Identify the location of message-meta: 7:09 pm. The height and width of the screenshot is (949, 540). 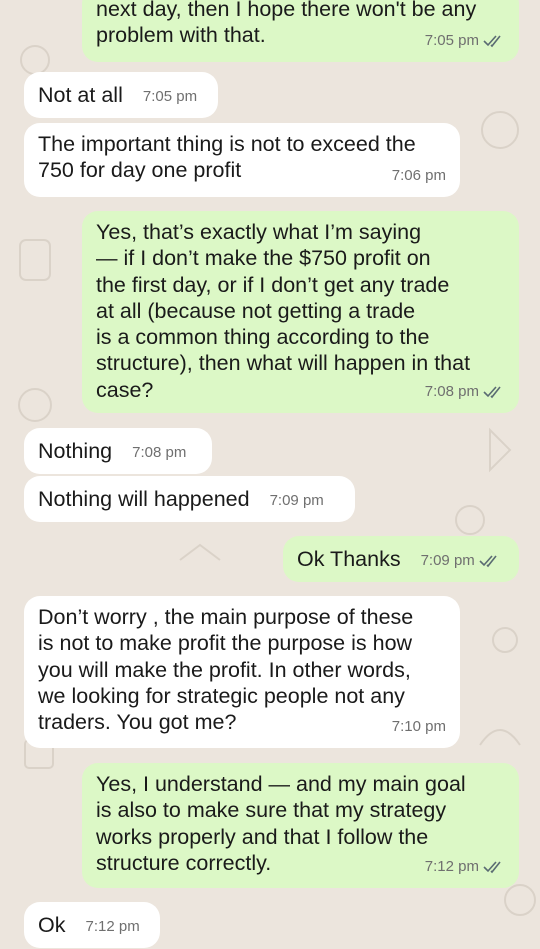
(461, 561).